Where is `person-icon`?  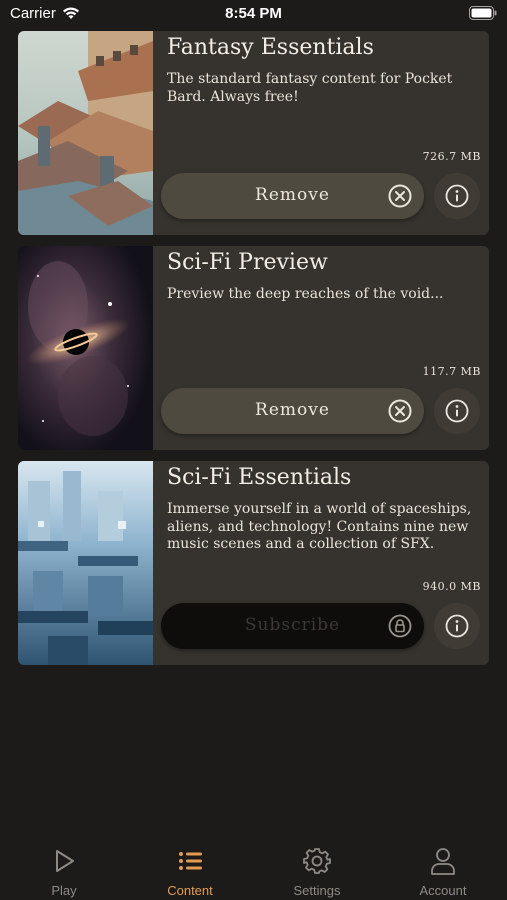 person-icon is located at coordinates (443, 861).